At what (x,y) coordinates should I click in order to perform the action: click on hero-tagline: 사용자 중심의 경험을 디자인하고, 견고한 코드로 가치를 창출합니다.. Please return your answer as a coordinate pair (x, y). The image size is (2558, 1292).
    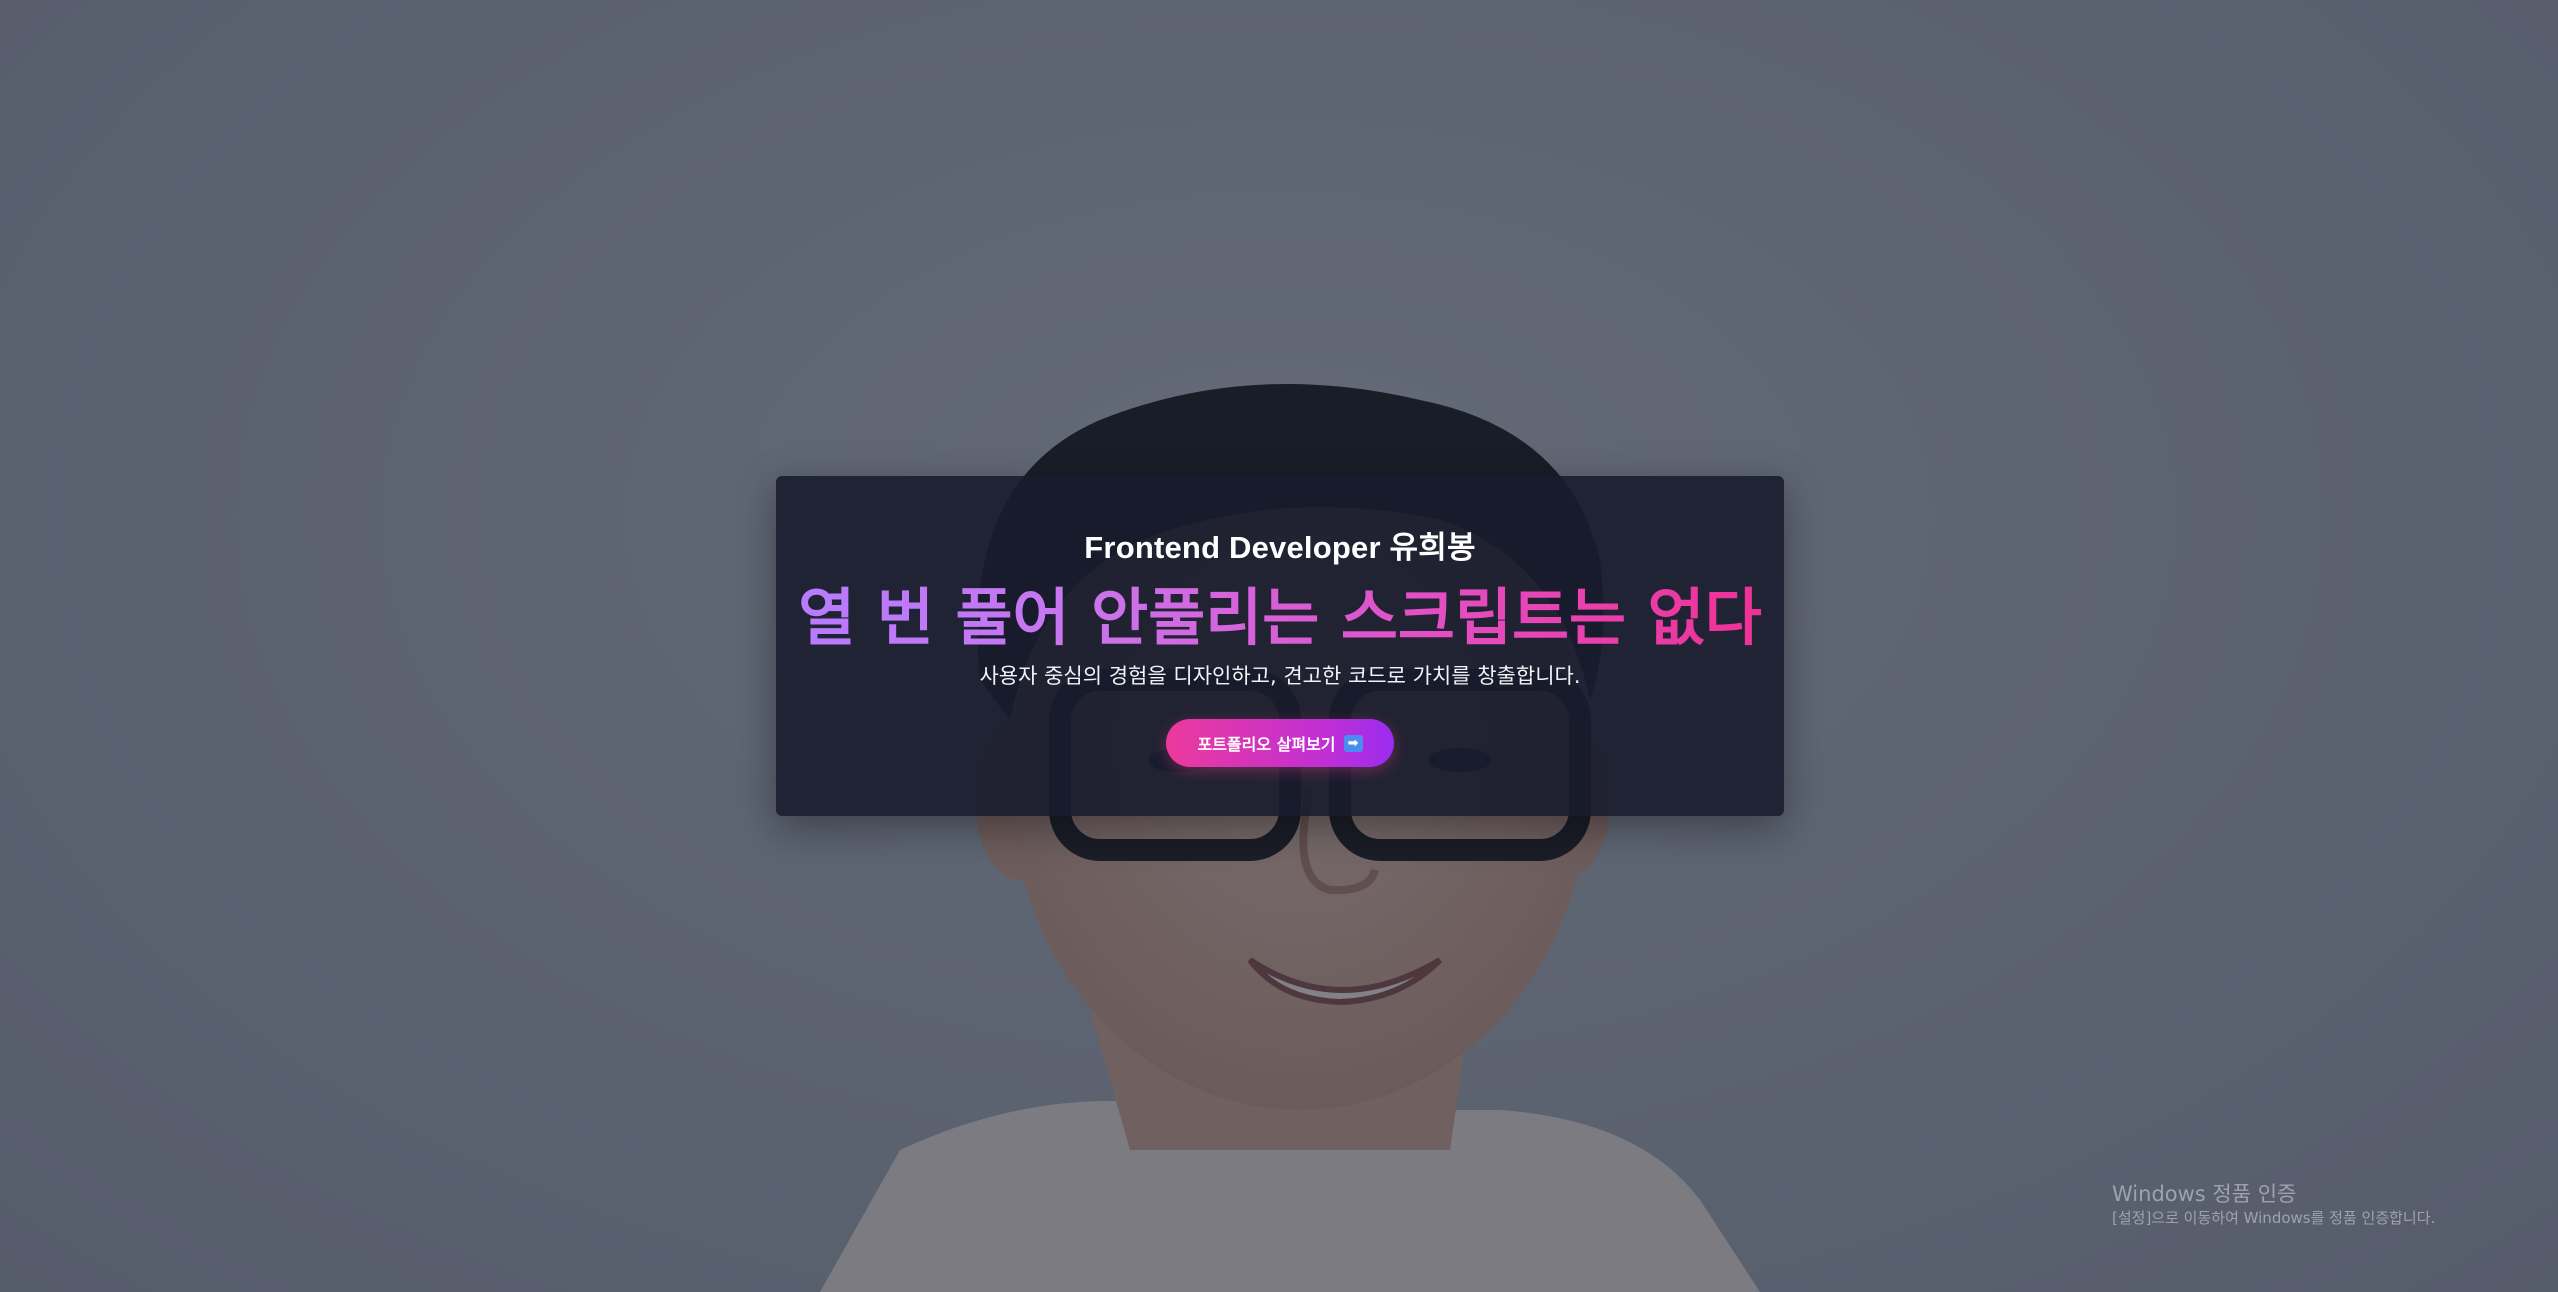
    Looking at the image, I should click on (1280, 676).